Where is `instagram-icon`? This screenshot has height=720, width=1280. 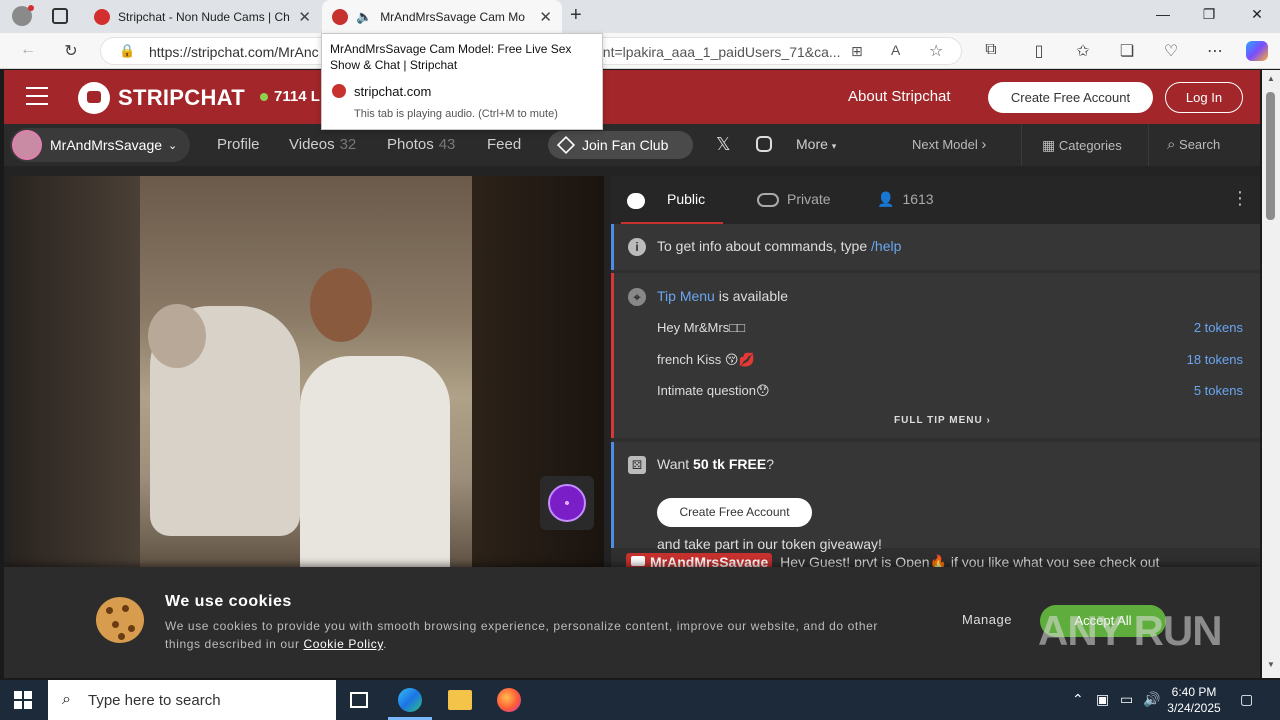 instagram-icon is located at coordinates (764, 144).